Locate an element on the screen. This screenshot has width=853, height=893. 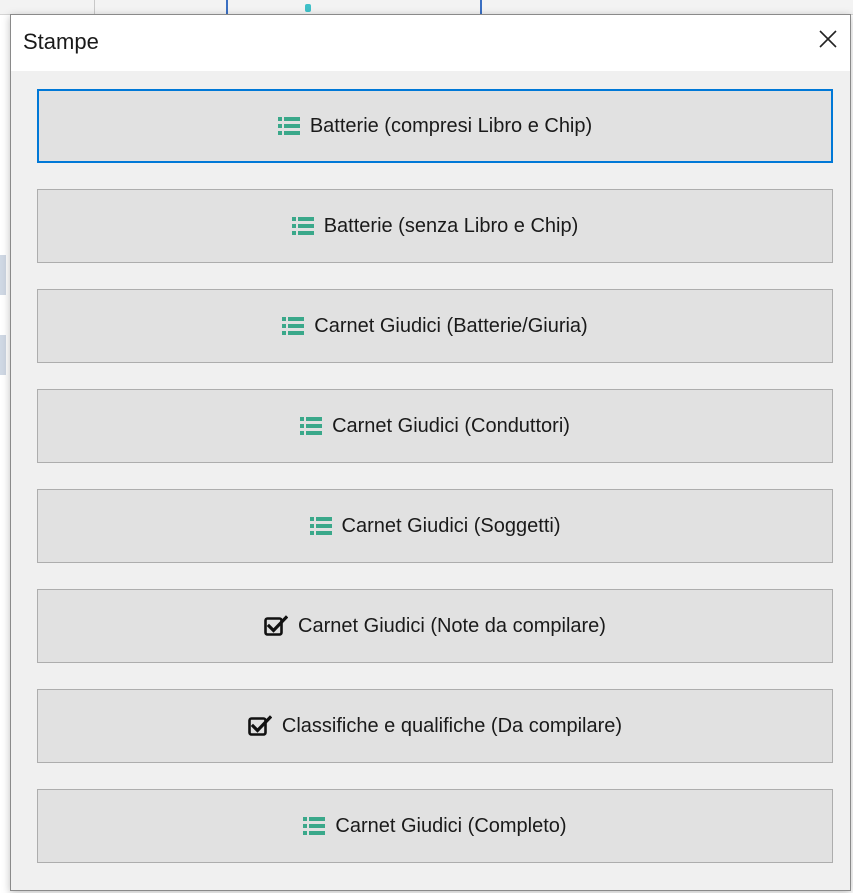
close-icon is located at coordinates (828, 39).